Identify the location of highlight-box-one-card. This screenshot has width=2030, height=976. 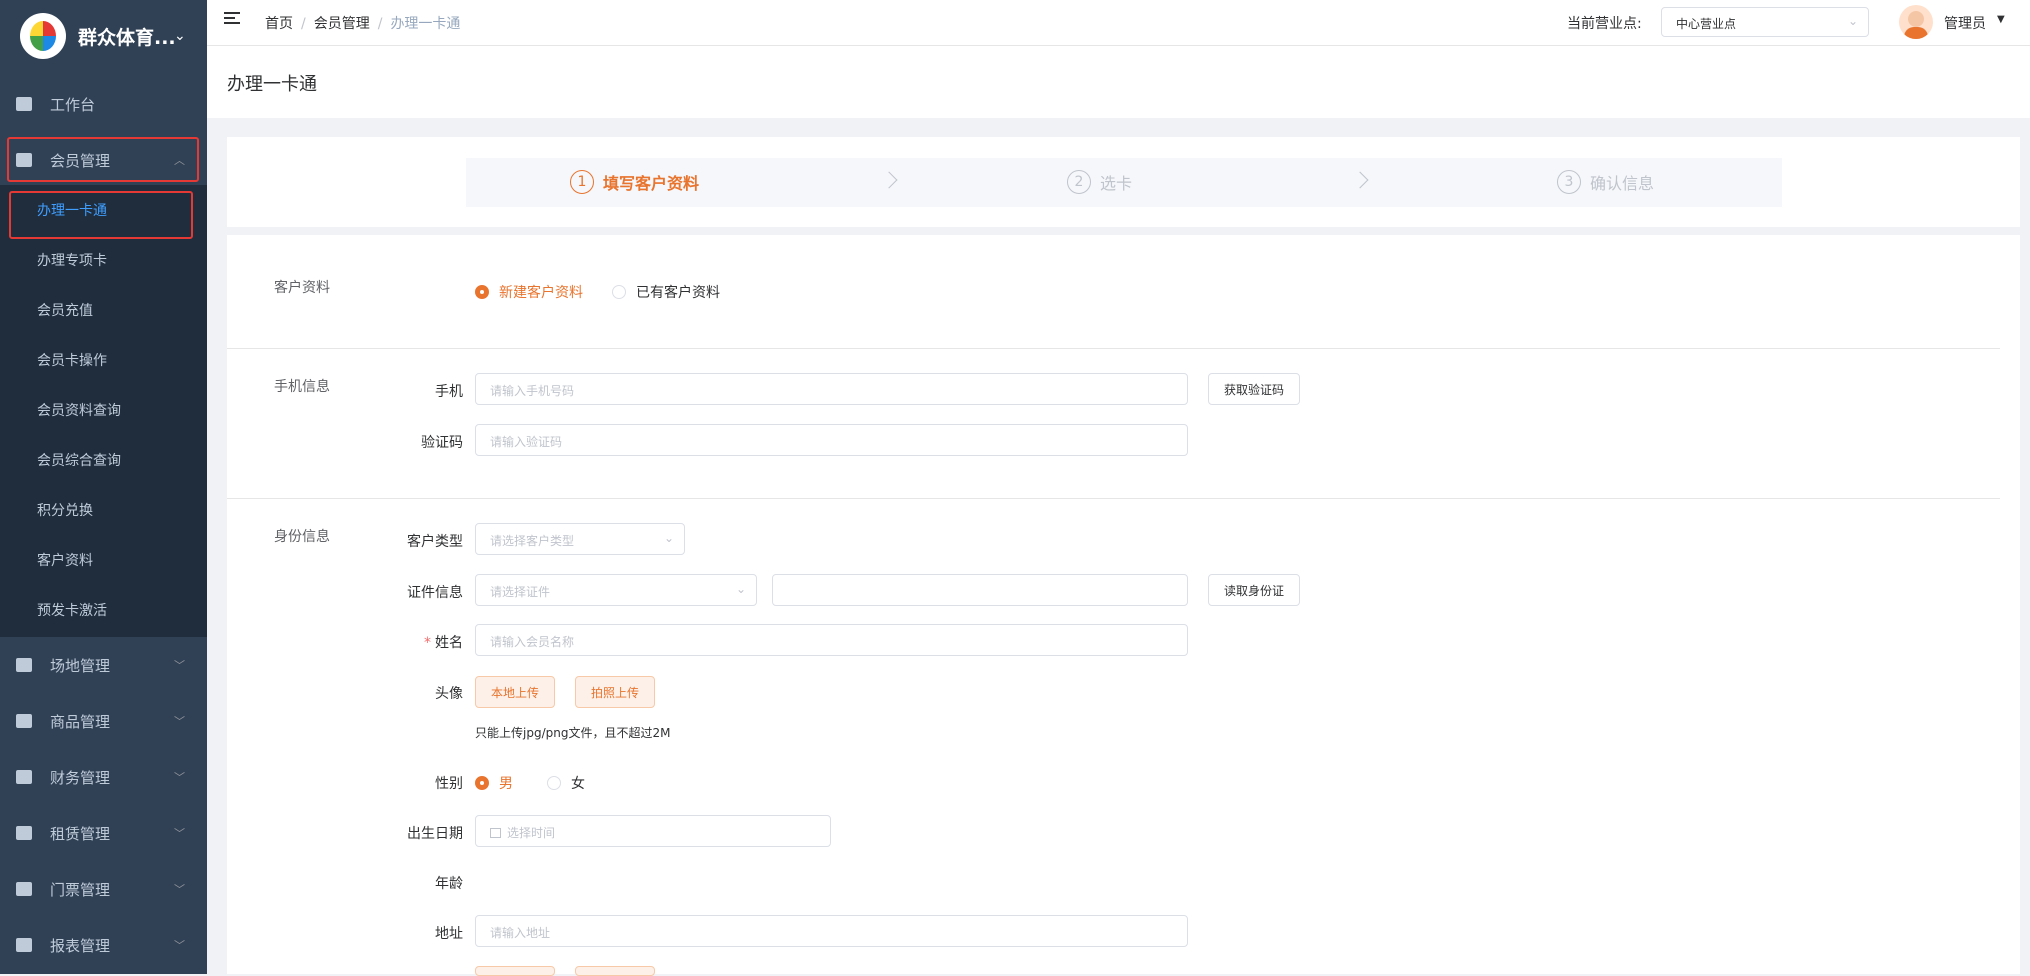
(101, 215).